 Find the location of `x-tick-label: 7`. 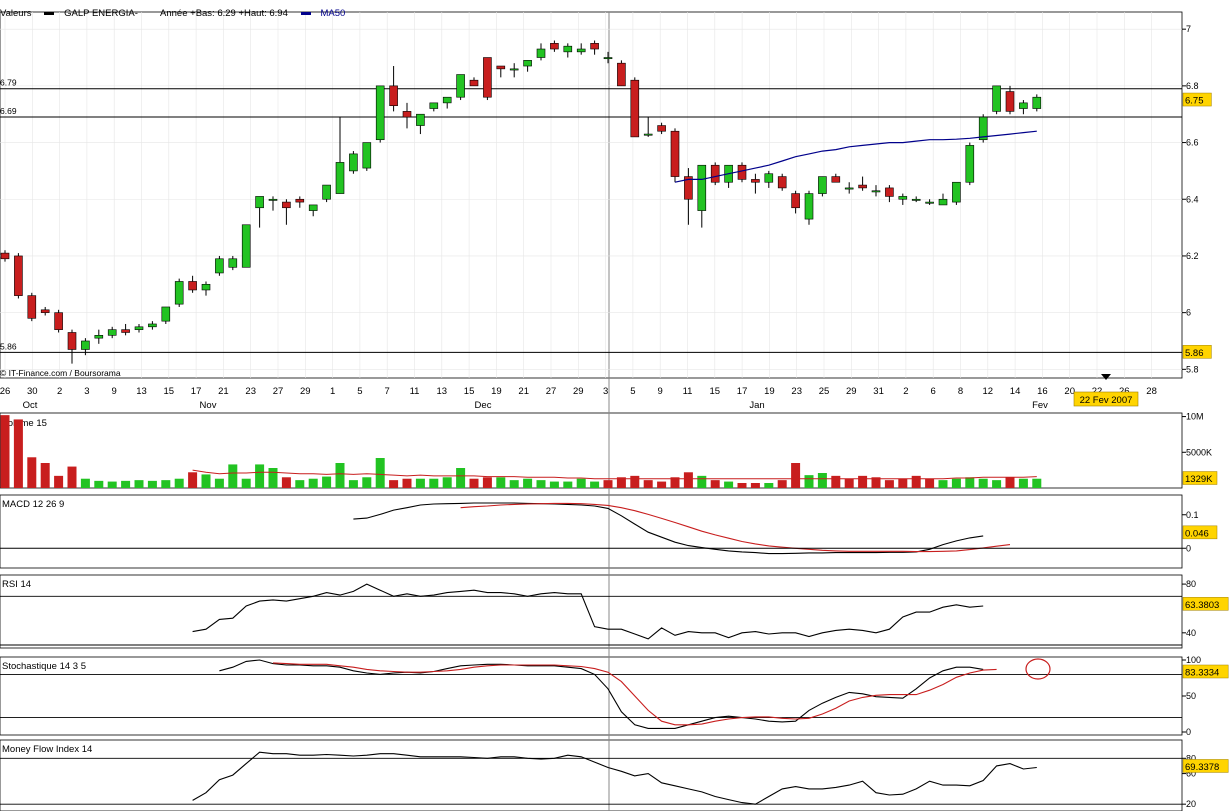

x-tick-label: 7 is located at coordinates (387, 391).